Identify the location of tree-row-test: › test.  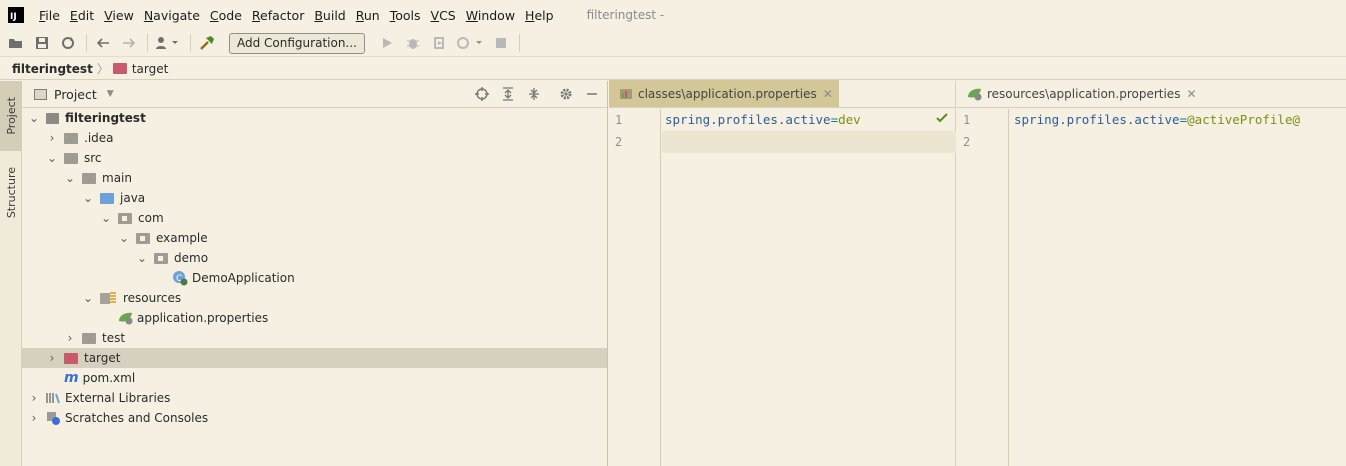
(314, 338).